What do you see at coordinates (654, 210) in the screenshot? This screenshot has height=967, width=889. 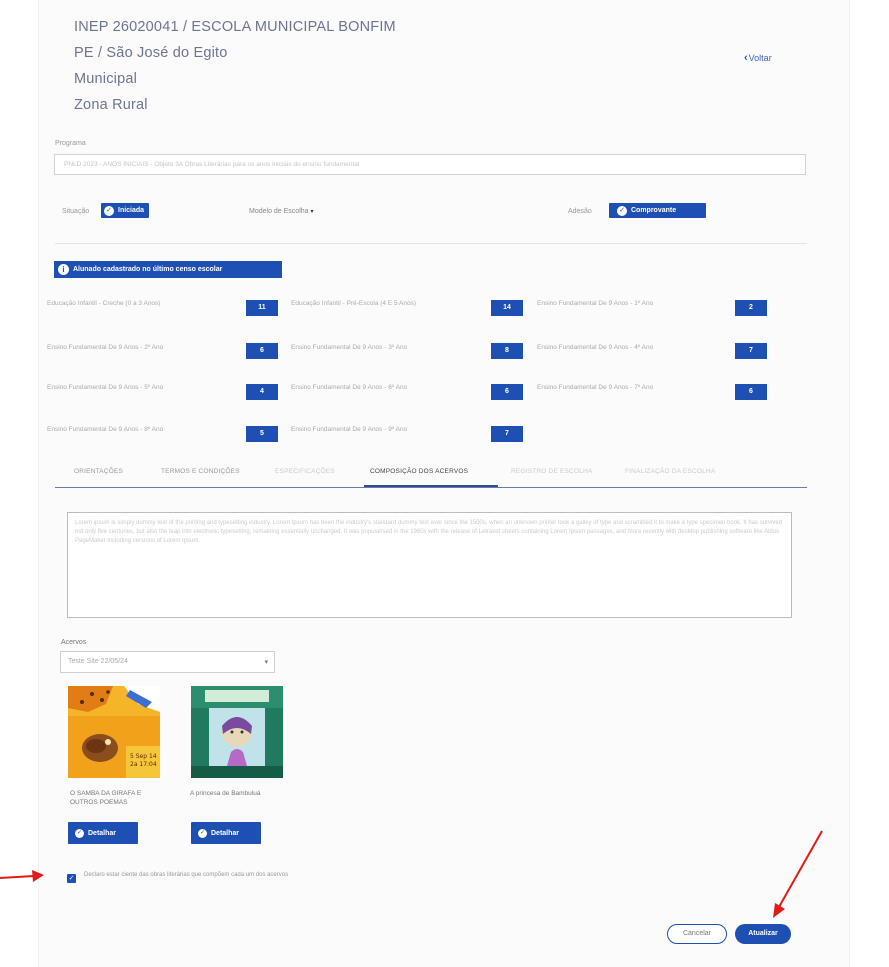 I see `adesao-value: Comprovante` at bounding box center [654, 210].